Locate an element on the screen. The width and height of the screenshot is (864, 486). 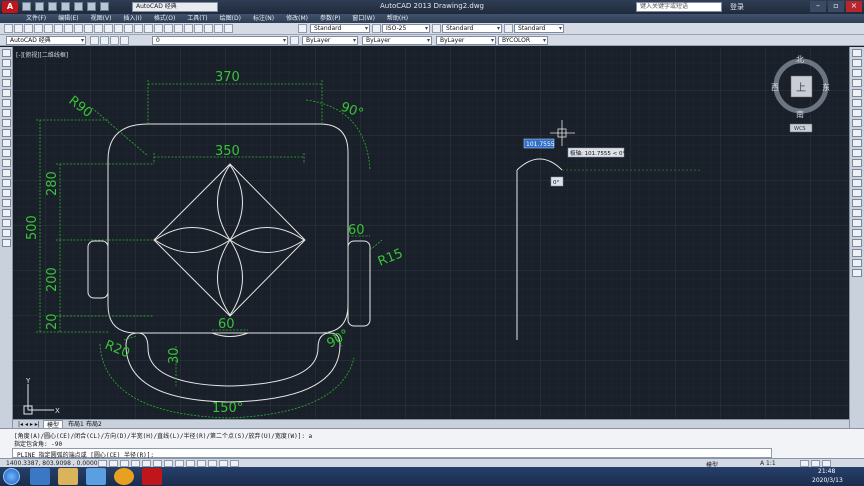
table-style-icon is located at coordinates (436, 28).